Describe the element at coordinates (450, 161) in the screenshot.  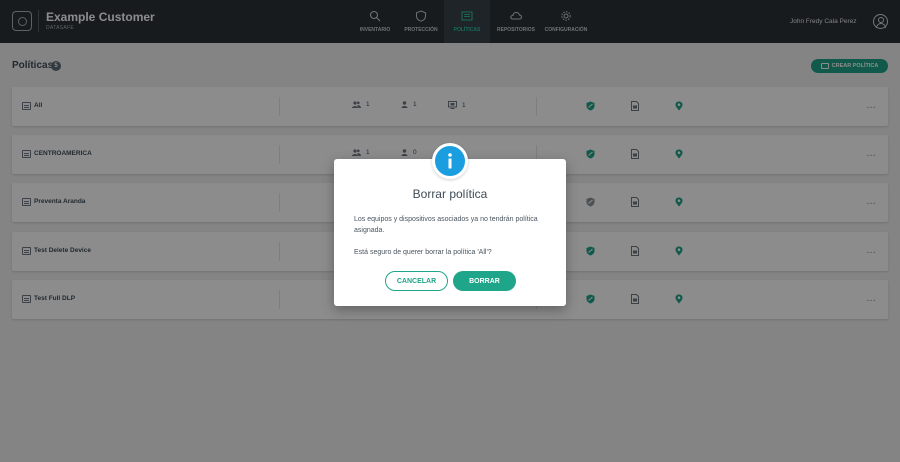
I see `info-icon` at that location.